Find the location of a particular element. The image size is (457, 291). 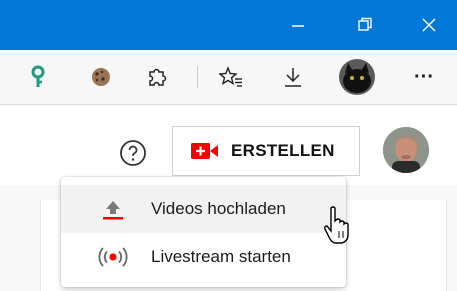

help-circle-icon is located at coordinates (133, 153).